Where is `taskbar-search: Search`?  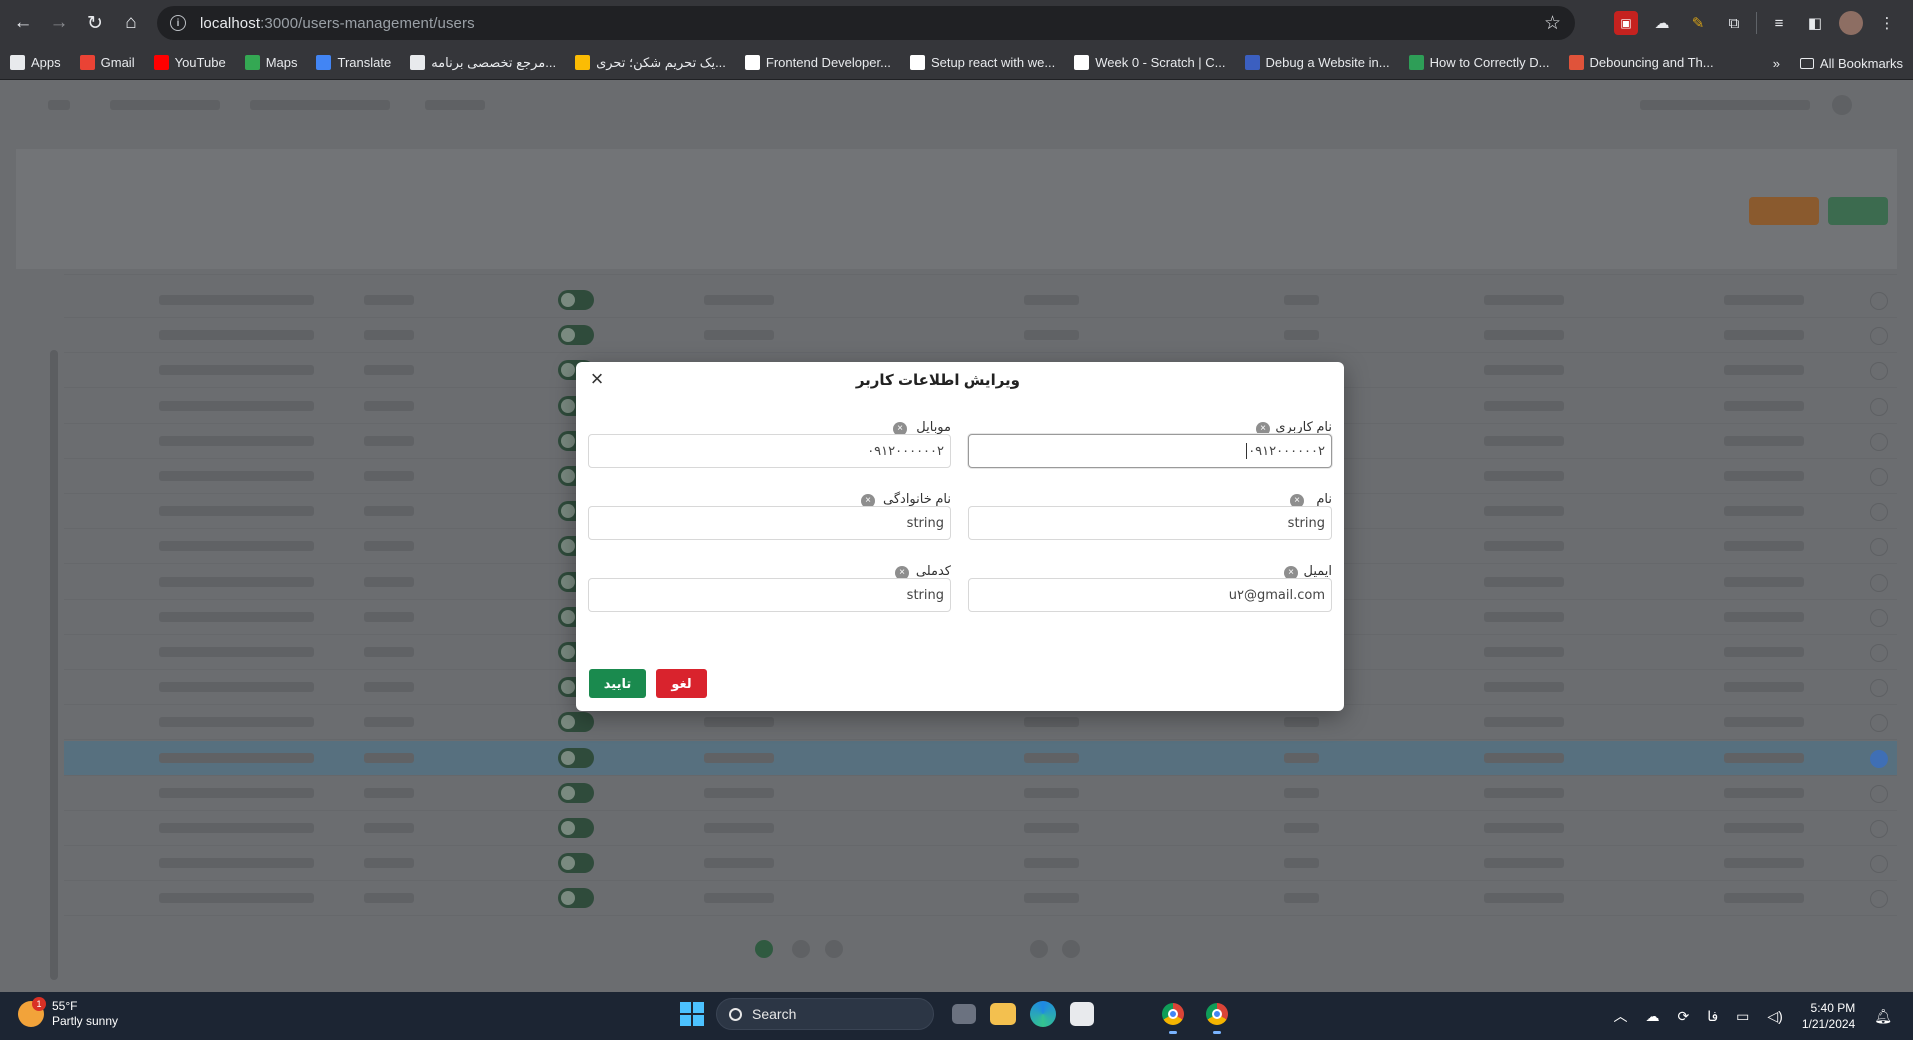
taskbar-search: Search is located at coordinates (825, 1014).